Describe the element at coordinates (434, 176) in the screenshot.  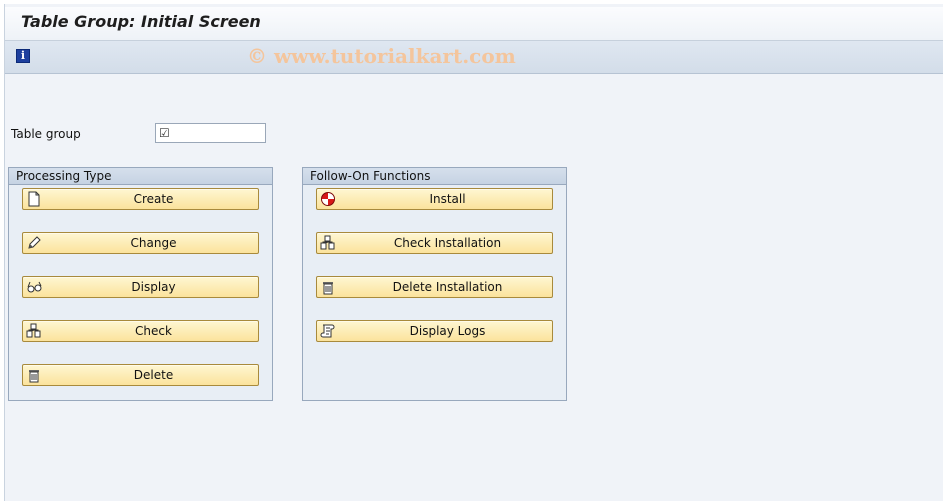
I see `follow-on-functions-title: Follow-On Functions` at that location.